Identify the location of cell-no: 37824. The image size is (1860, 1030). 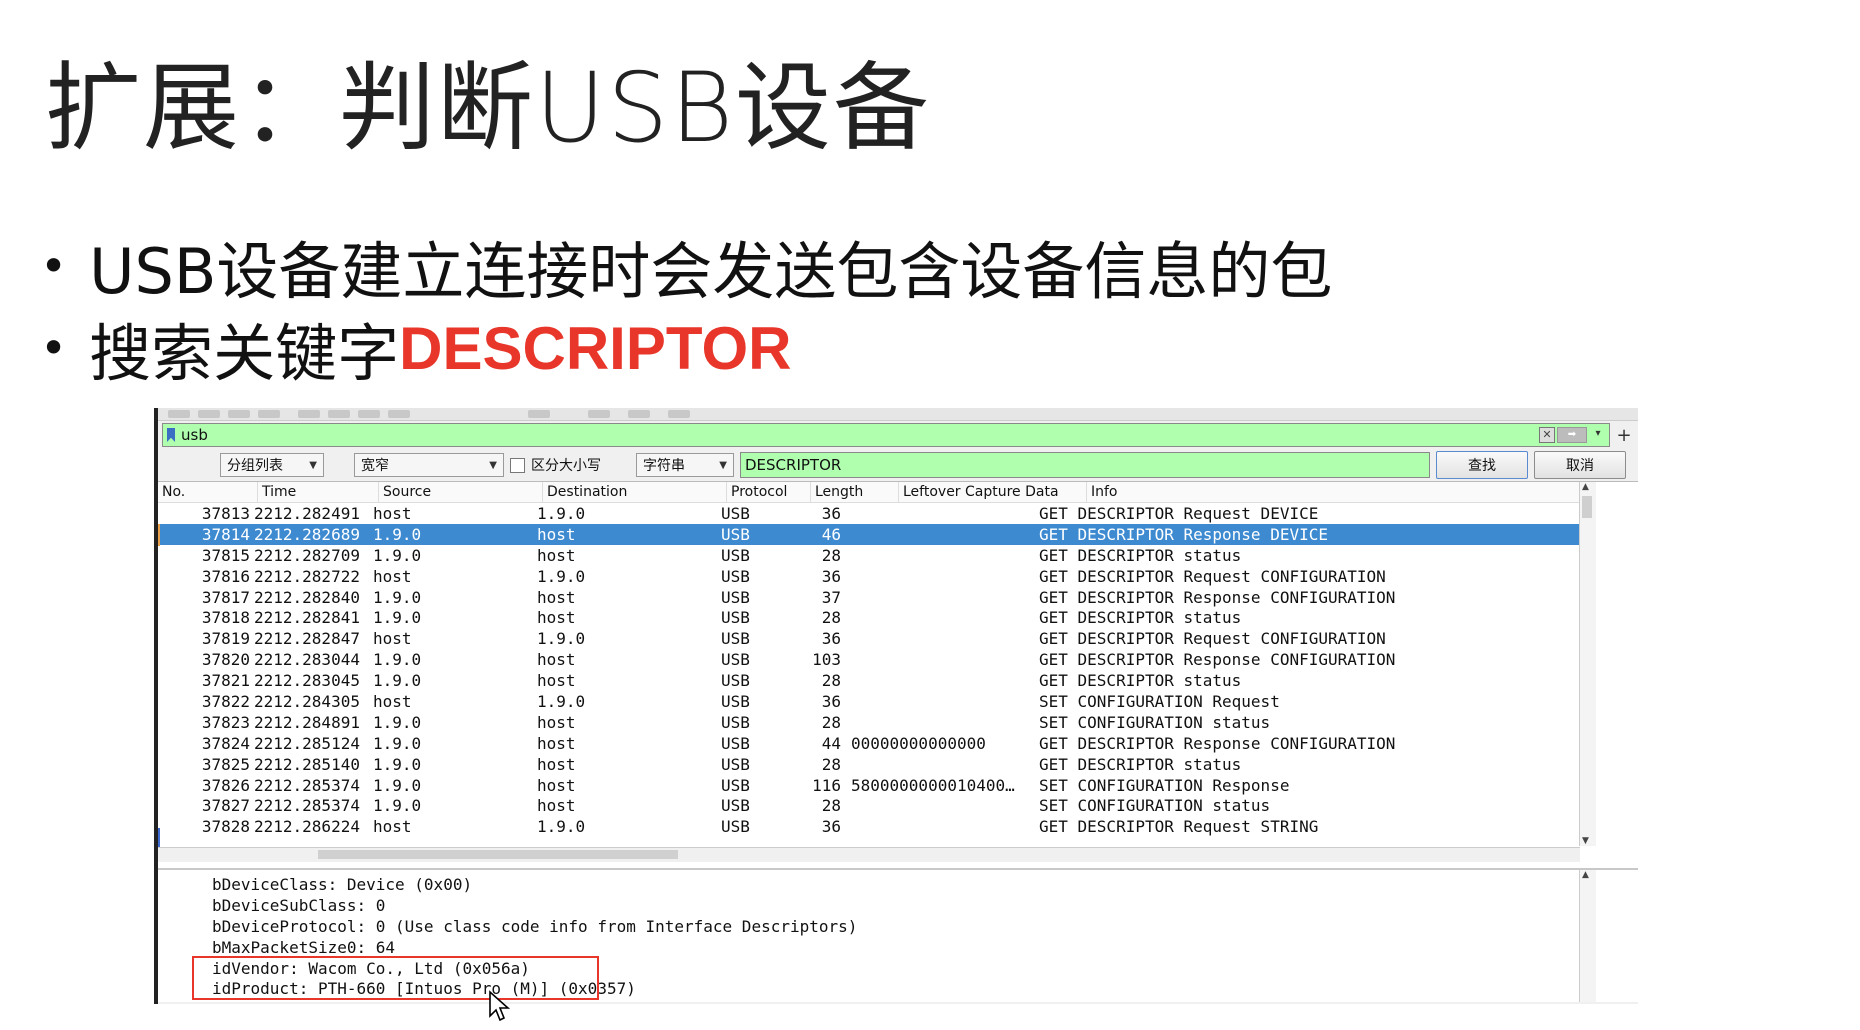
(225, 743).